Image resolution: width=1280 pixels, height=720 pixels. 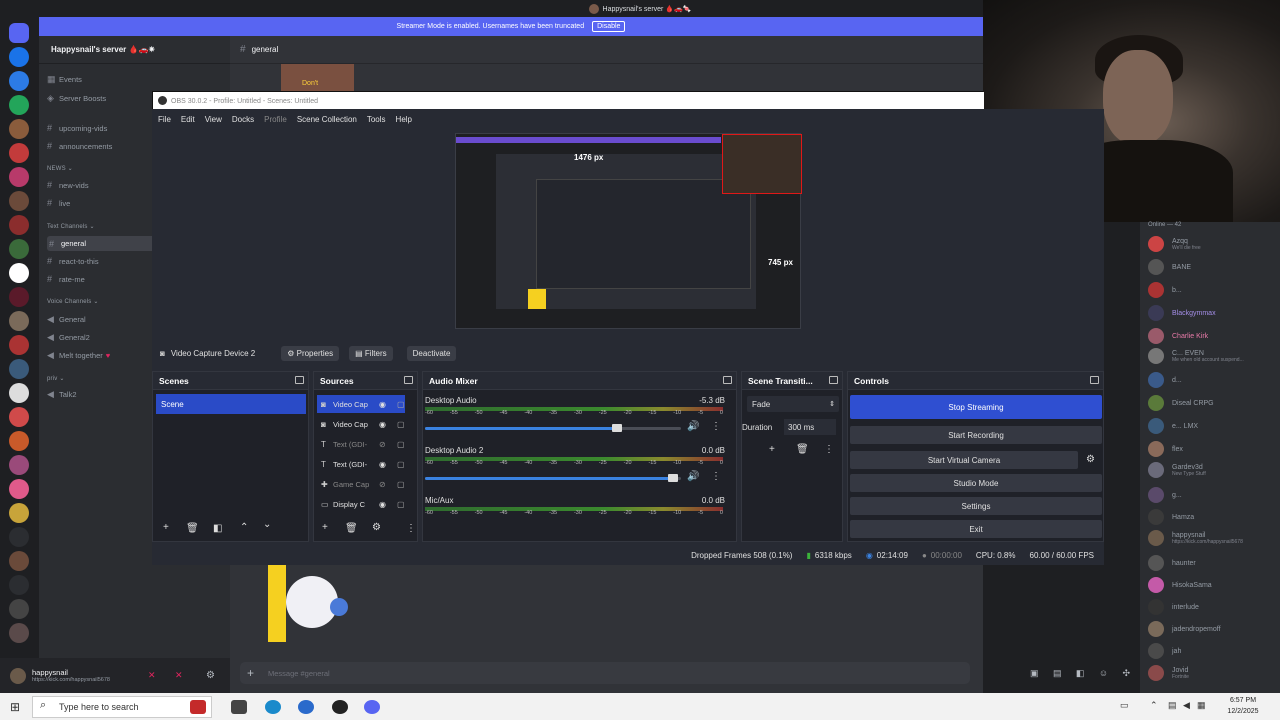 I want to click on deafen-icon: ✕, so click(x=179, y=675).